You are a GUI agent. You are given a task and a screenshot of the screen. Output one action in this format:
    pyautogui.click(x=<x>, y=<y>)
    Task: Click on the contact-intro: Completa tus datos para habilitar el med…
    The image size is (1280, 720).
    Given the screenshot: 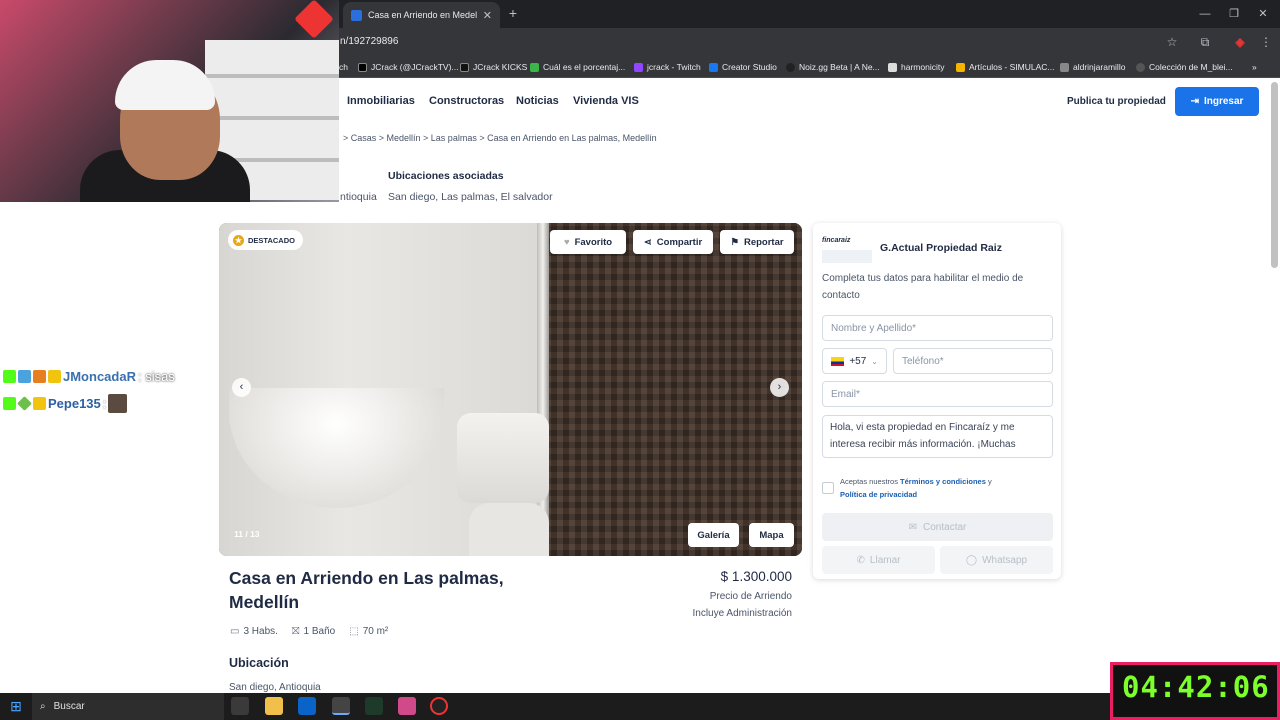 What is the action you would take?
    pyautogui.click(x=923, y=287)
    